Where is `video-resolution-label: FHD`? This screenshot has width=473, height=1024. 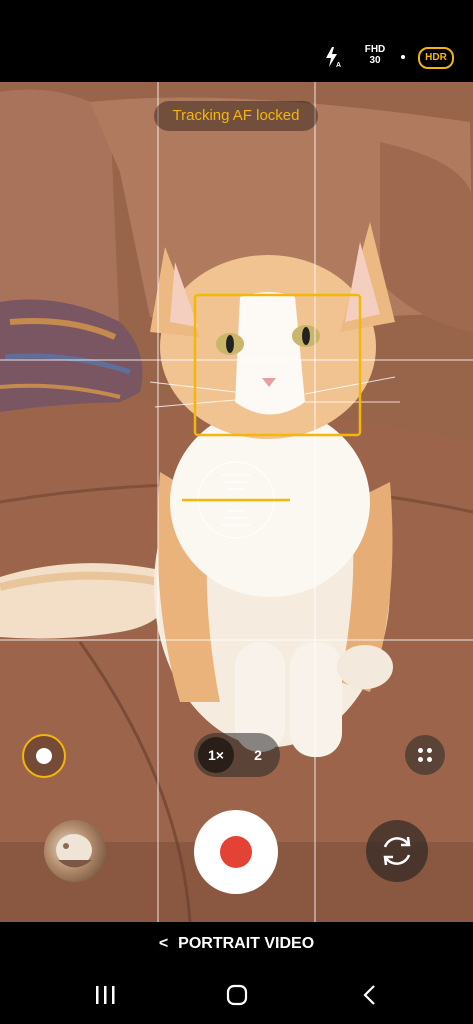 video-resolution-label: FHD is located at coordinates (375, 49).